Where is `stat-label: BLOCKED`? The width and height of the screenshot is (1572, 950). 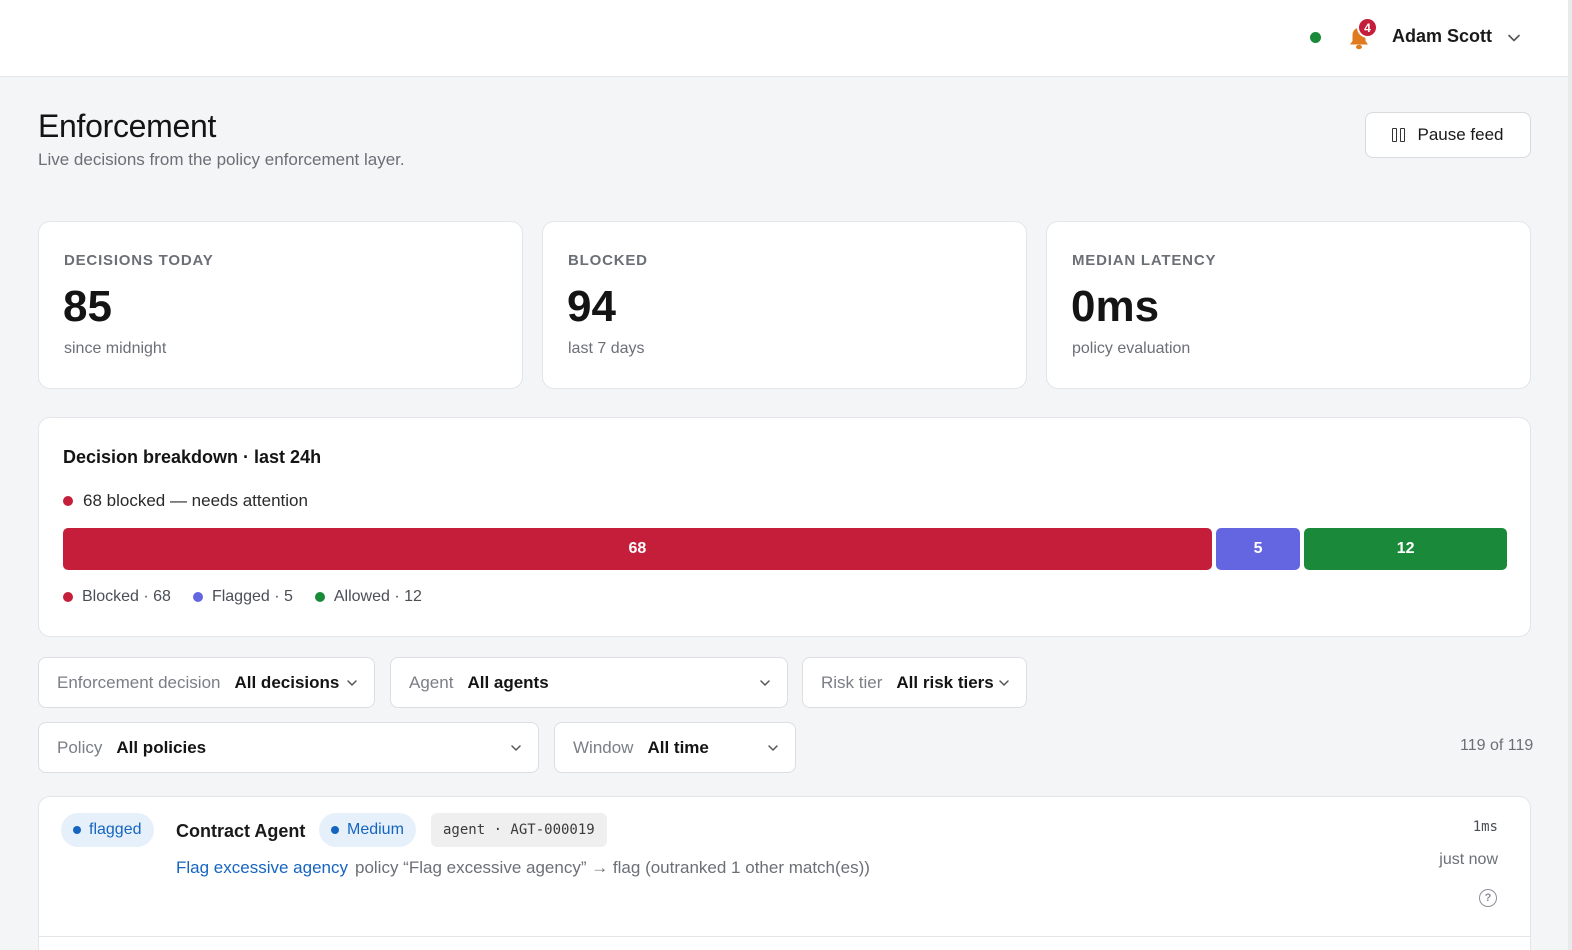 stat-label: BLOCKED is located at coordinates (608, 260).